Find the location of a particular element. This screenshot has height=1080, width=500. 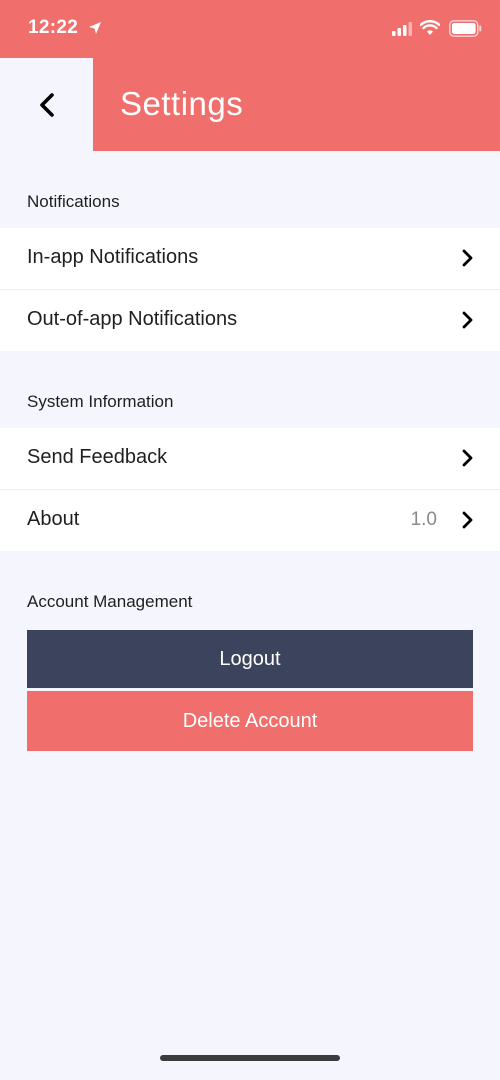

out-of-app-notifications-row: Out-of-app Notifications is located at coordinates (250, 320).